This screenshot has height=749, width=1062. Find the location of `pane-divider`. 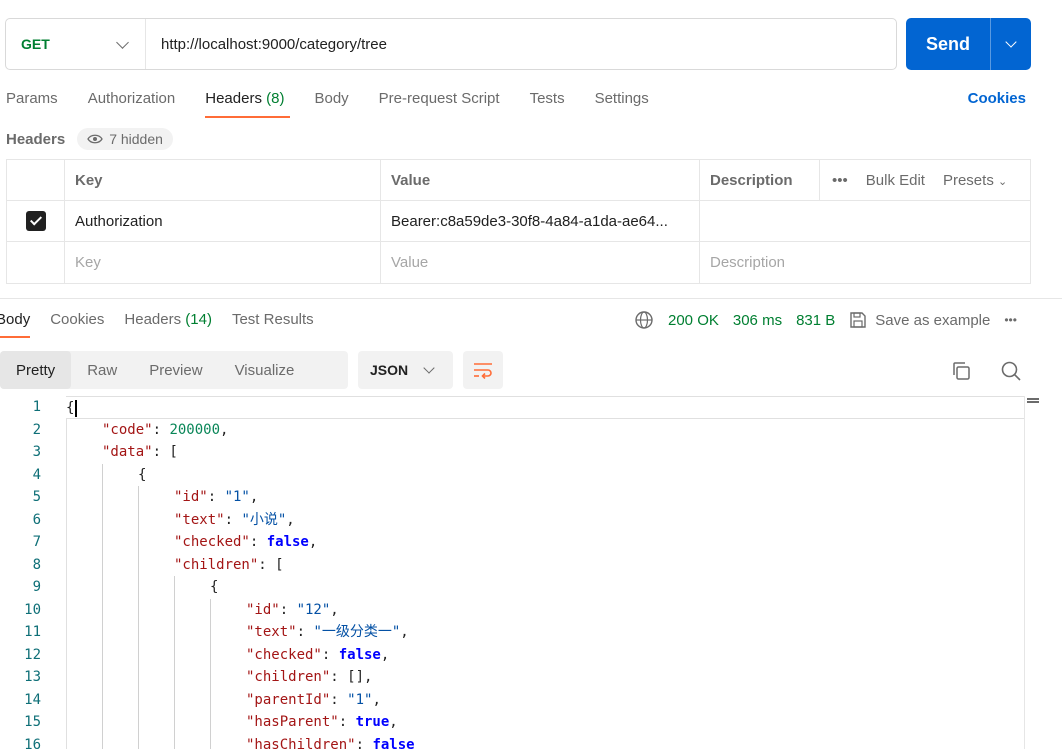

pane-divider is located at coordinates (531, 298).